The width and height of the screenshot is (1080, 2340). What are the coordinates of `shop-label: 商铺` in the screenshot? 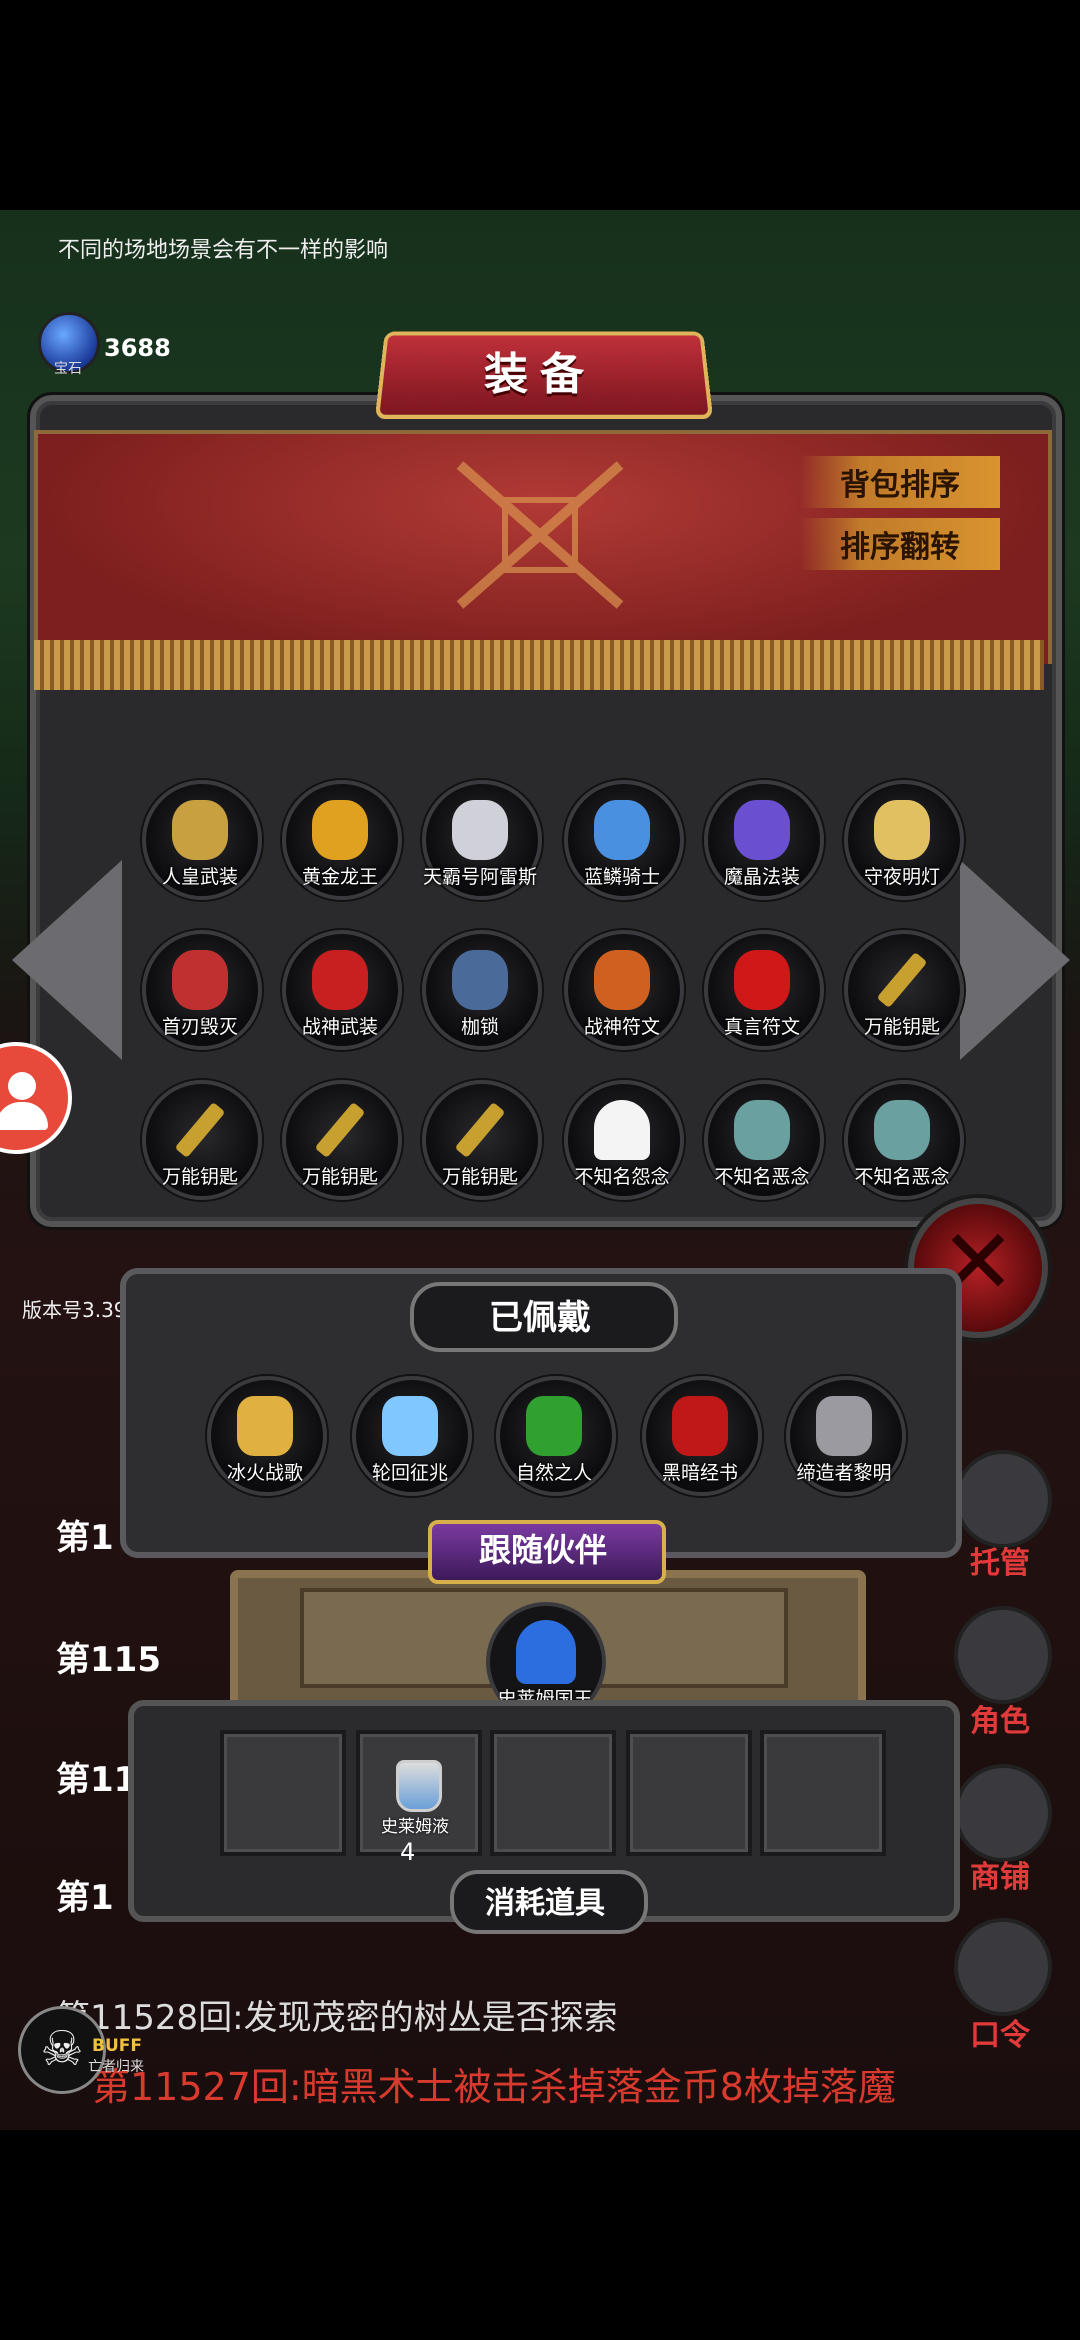 It's located at (1000, 1874).